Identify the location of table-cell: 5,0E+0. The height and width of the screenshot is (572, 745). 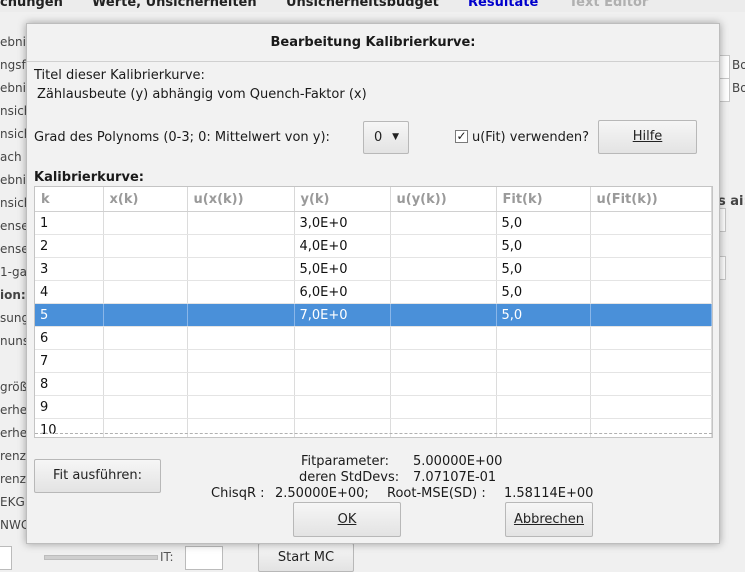
(342, 269).